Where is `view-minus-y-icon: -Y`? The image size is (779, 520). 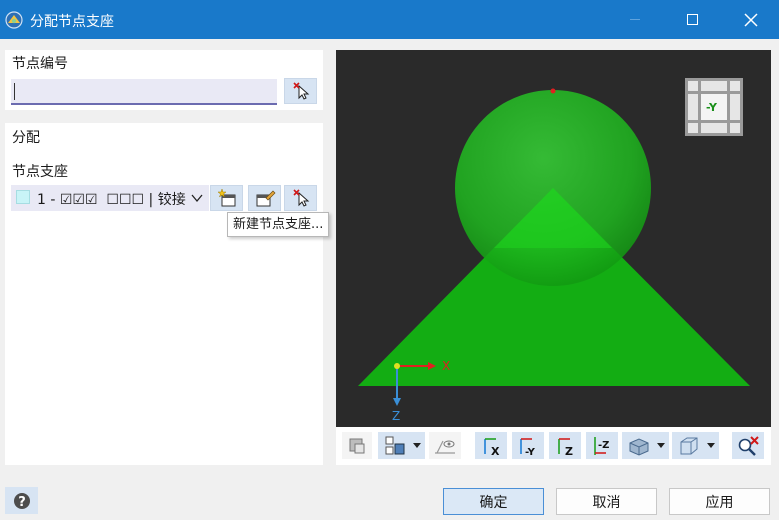 view-minus-y-icon: -Y is located at coordinates (528, 447).